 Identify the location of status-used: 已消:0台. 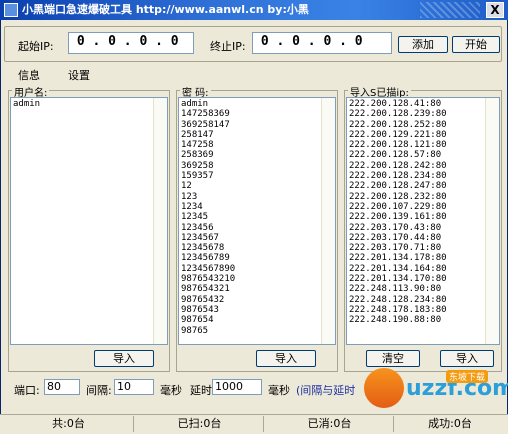
(330, 424).